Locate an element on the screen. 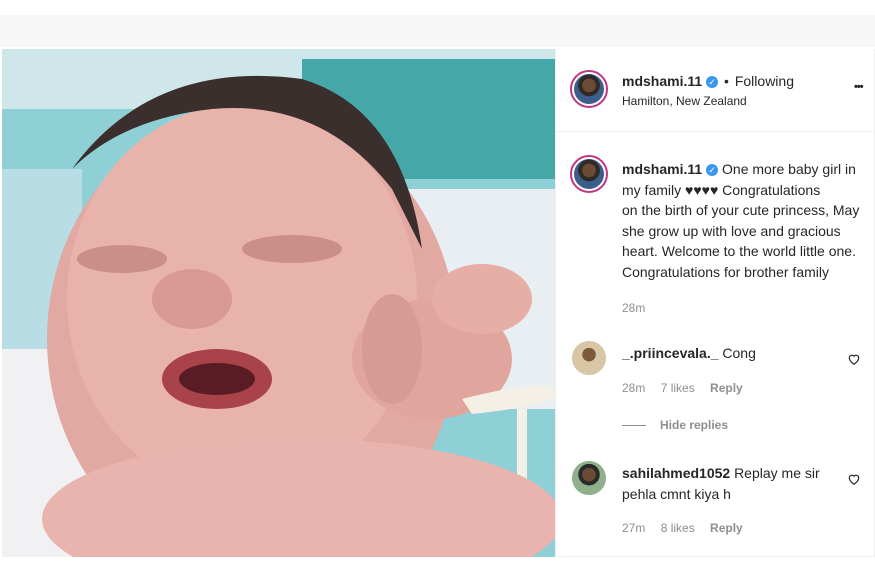 This screenshot has width=875, height=583. comment-text: Cong is located at coordinates (739, 353).